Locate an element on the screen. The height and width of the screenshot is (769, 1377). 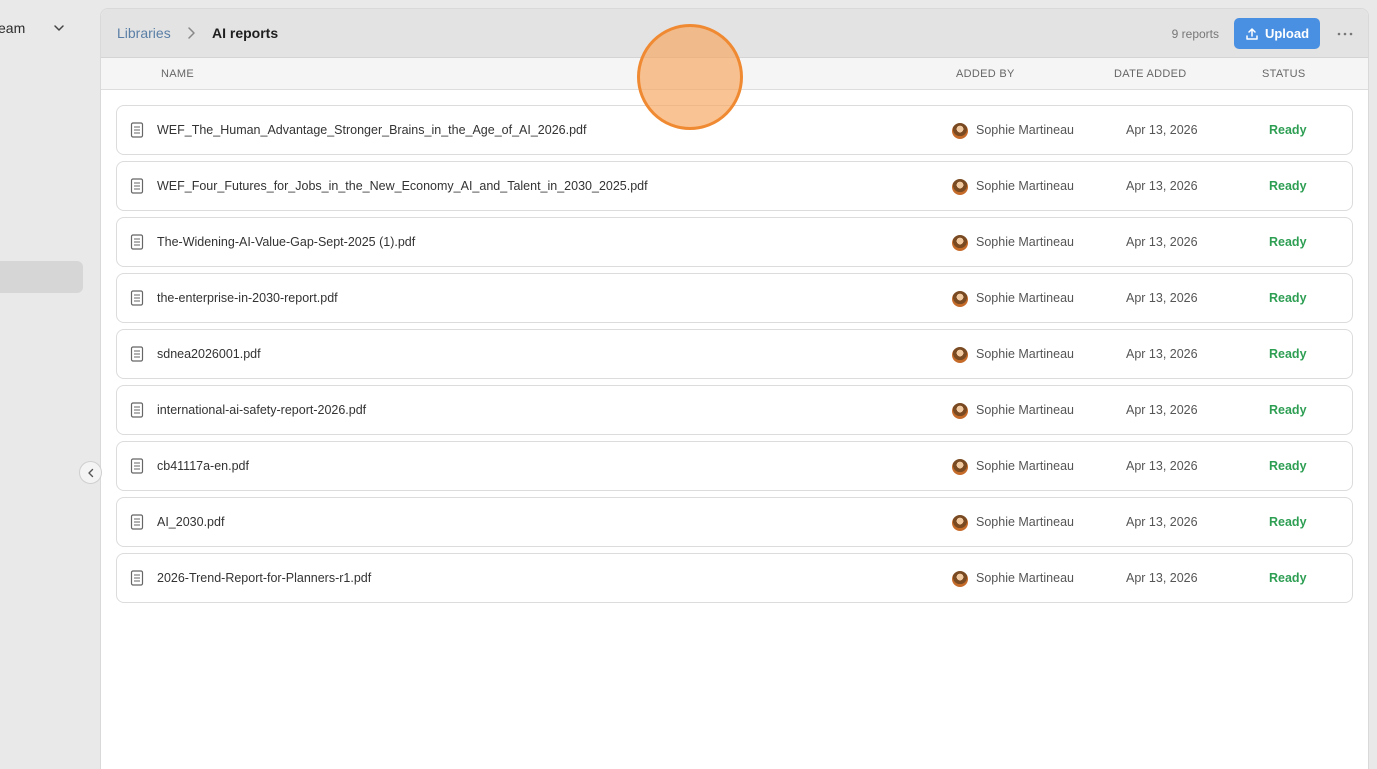
sidebar-item-active is located at coordinates (41, 277).